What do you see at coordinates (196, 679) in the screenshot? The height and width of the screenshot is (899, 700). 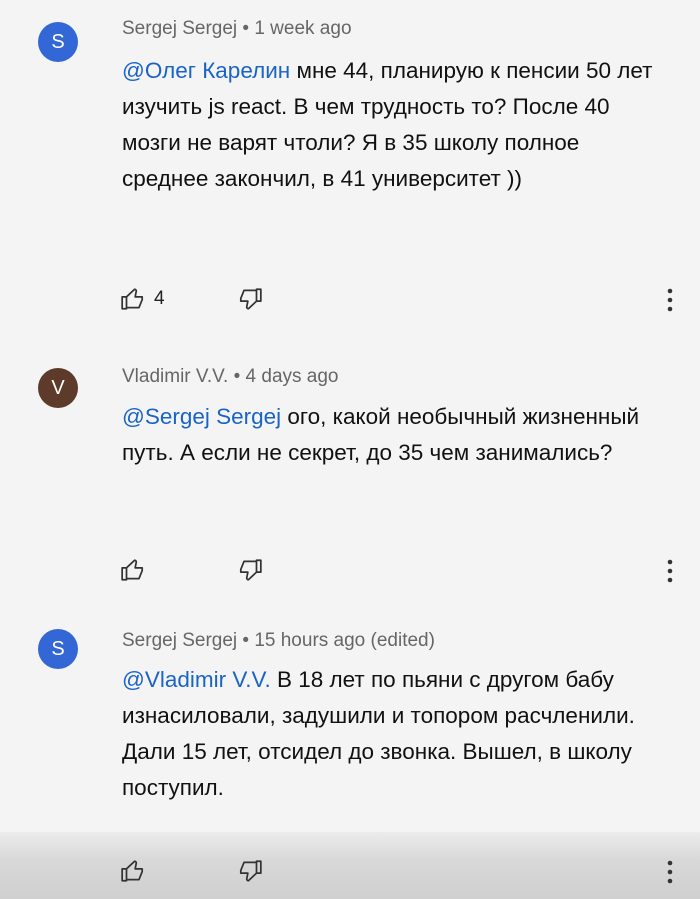 I see `mention-link: @Vladimir V.V.` at bounding box center [196, 679].